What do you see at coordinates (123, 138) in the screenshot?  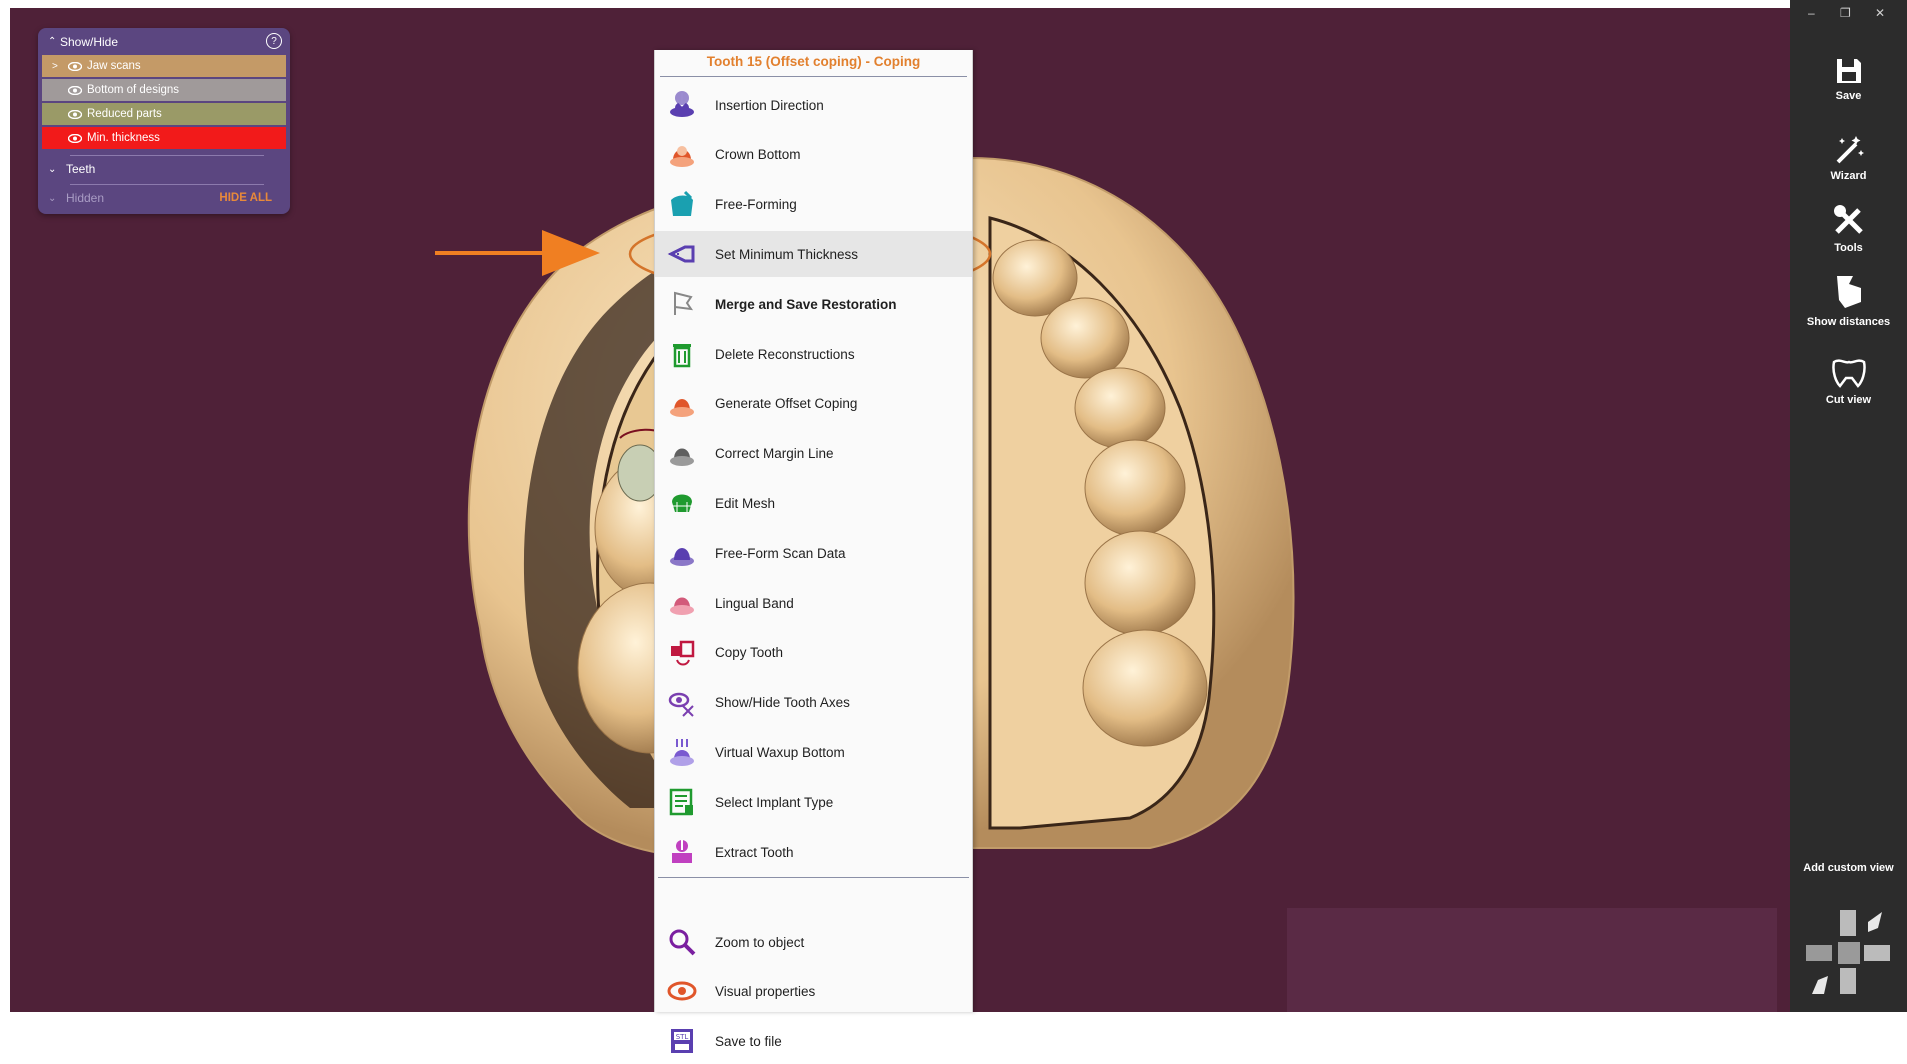 I see `show-hide-item-label: Min. thickness` at bounding box center [123, 138].